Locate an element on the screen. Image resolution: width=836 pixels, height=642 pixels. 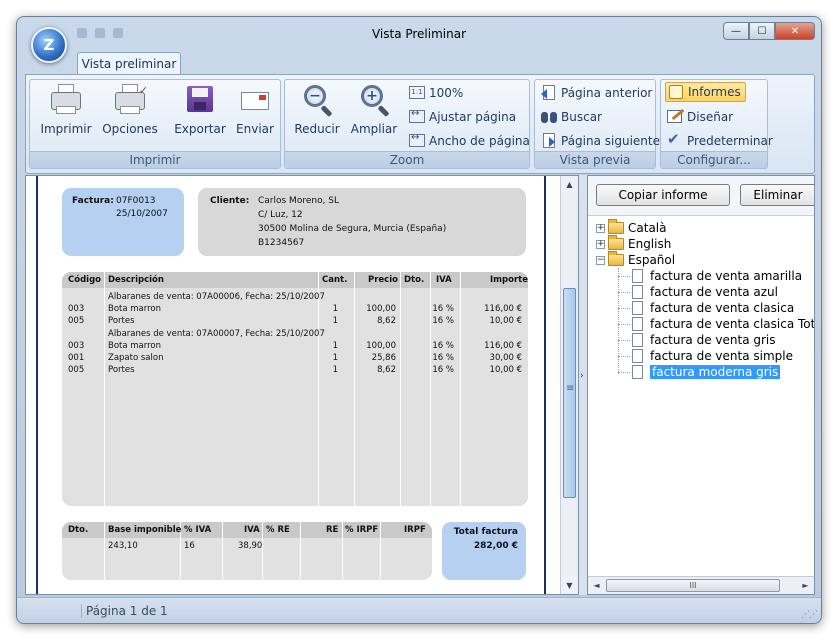
totals-iva-value: 38,90 is located at coordinates (250, 546).